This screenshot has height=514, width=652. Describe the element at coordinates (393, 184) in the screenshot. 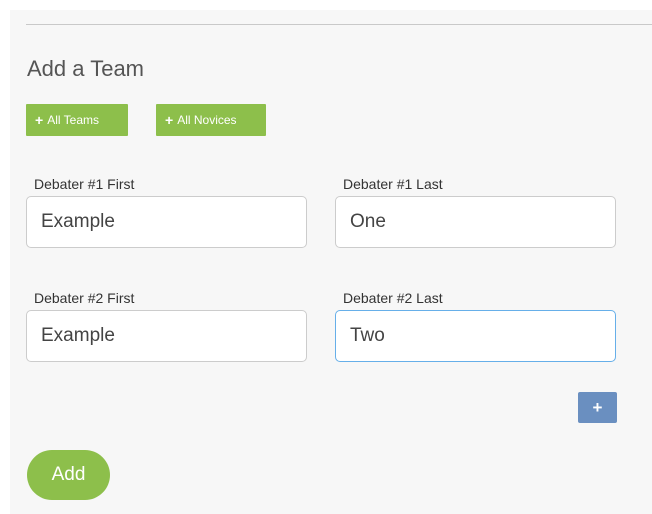

I see `debater-1-last-label: Debater #1 Last` at that location.